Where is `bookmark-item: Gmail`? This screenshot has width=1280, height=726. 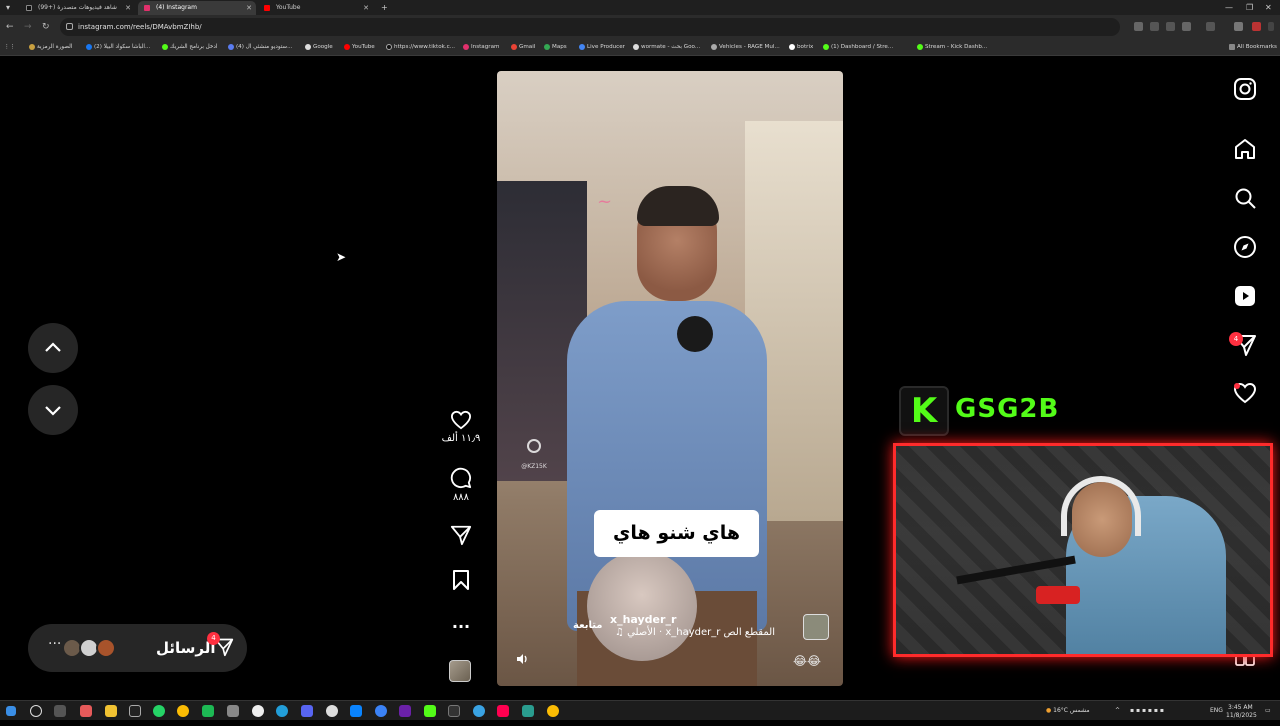
bookmark-item: Gmail is located at coordinates (522, 47).